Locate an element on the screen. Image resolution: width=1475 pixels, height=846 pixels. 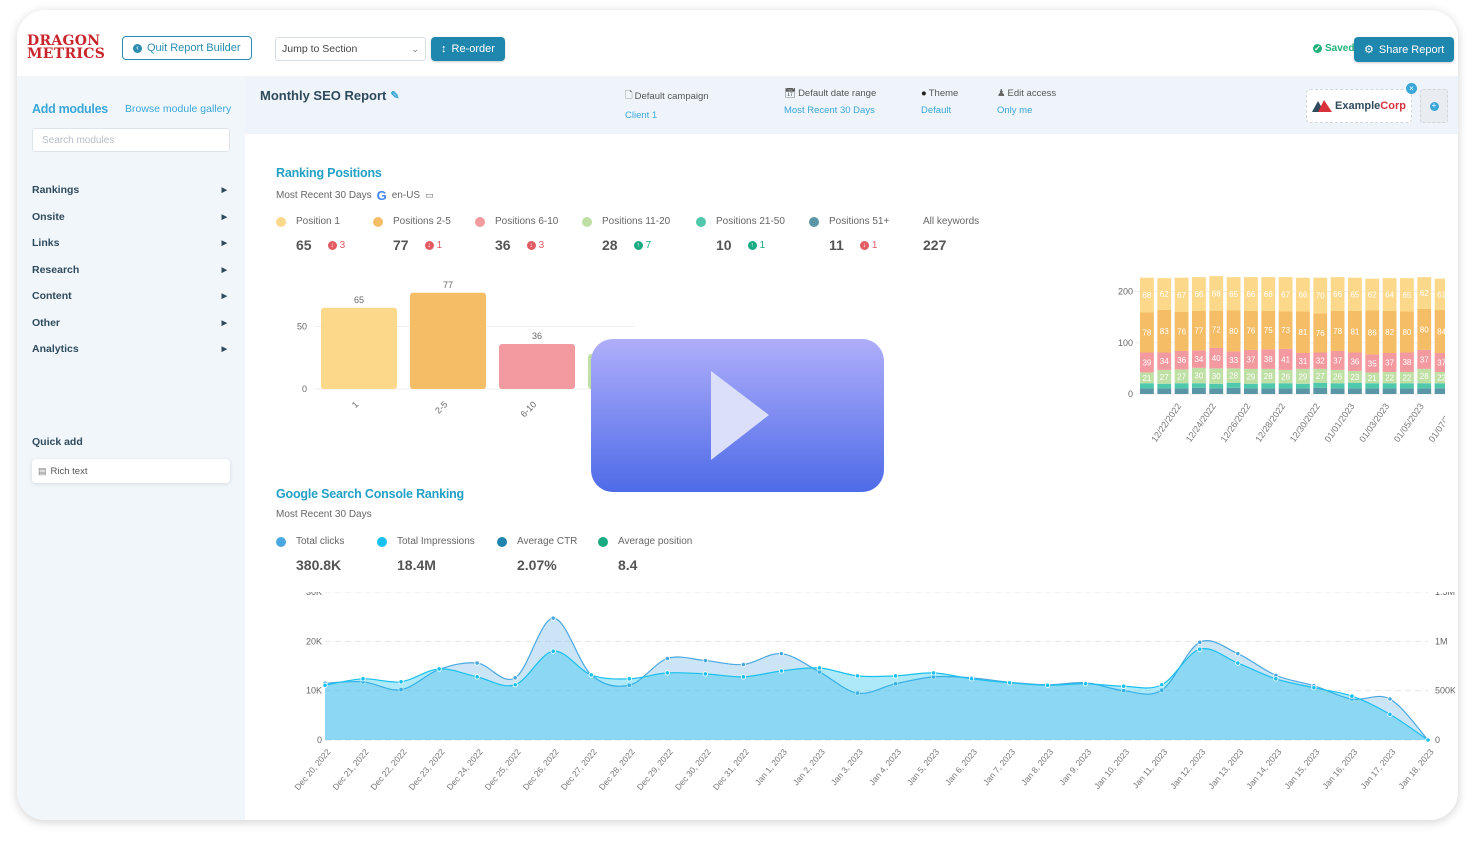
sidebar-item-content: Content ▶ is located at coordinates (131, 296).